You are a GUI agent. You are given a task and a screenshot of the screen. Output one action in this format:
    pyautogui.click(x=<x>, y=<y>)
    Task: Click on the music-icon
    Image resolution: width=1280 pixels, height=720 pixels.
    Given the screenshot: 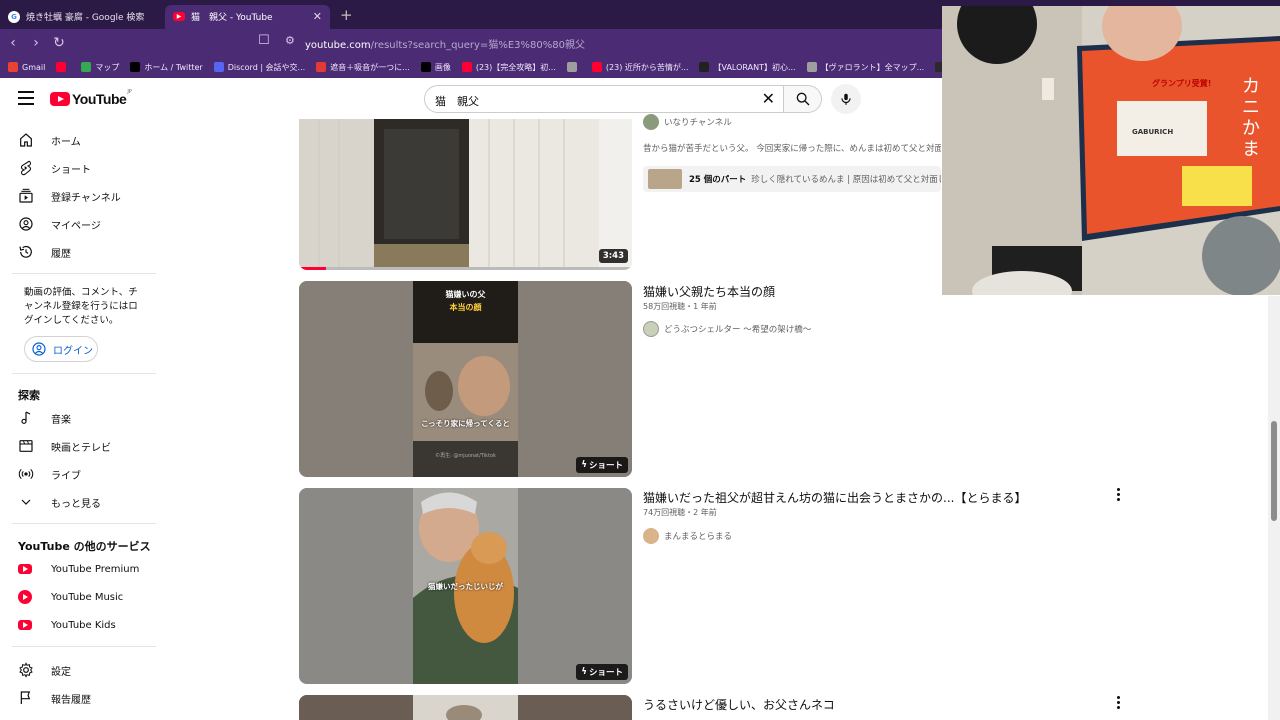 What is the action you would take?
    pyautogui.click(x=26, y=417)
    